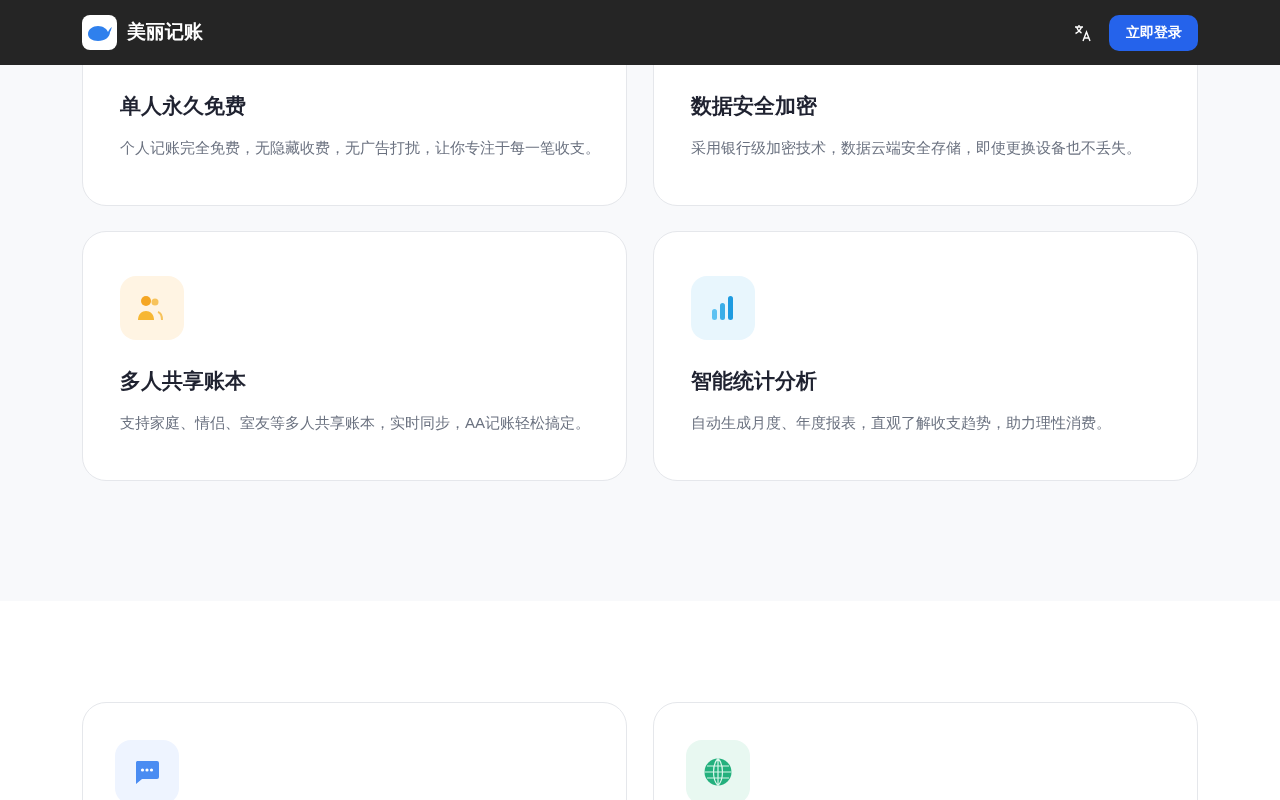 The height and width of the screenshot is (800, 1280). Describe the element at coordinates (147, 772) in the screenshot. I see `chat-icon` at that location.